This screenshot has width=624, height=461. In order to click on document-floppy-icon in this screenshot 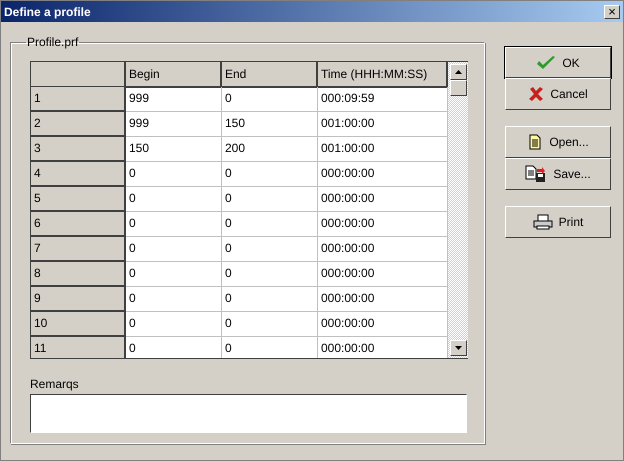, I will do `click(536, 174)`.